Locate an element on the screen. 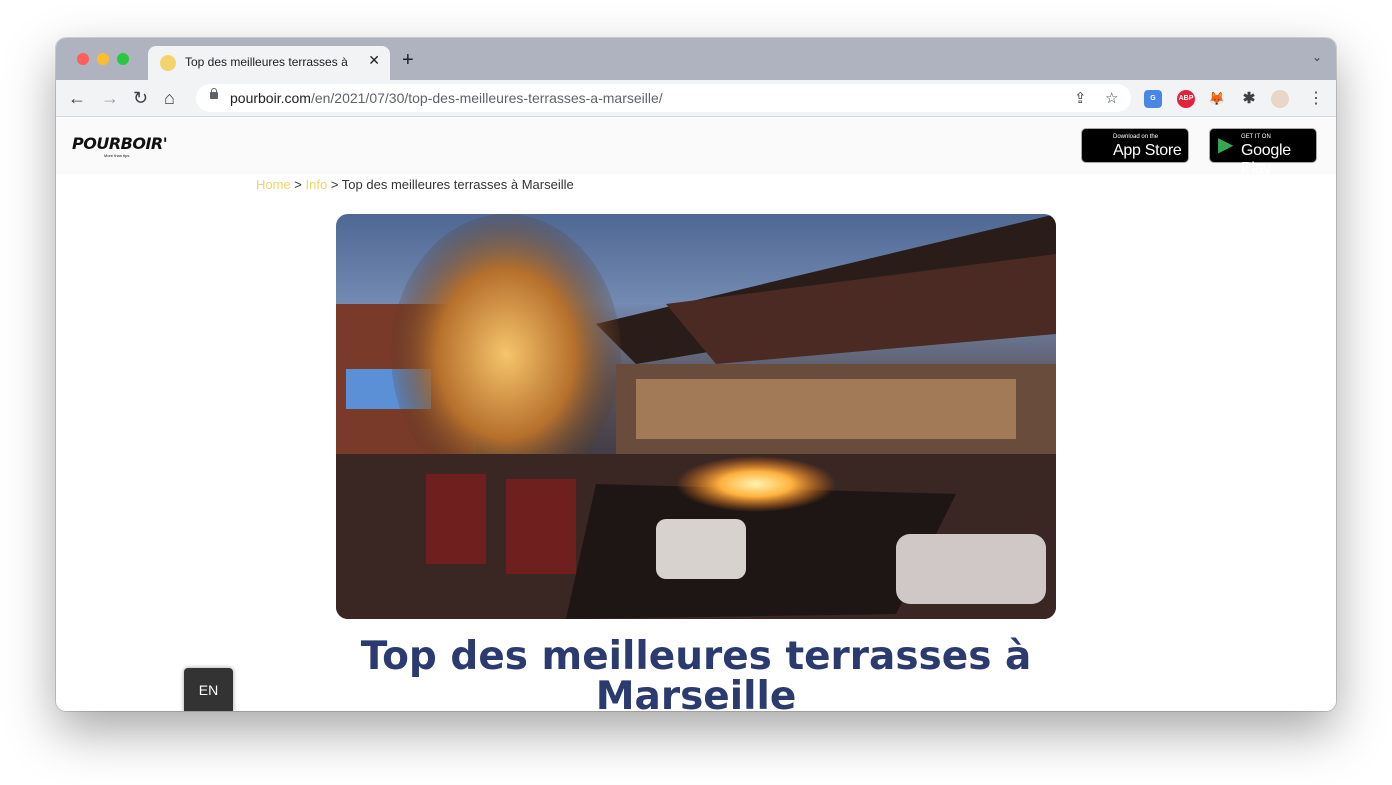 This screenshot has width=1392, height=785. minimize-window-button is located at coordinates (103, 59).